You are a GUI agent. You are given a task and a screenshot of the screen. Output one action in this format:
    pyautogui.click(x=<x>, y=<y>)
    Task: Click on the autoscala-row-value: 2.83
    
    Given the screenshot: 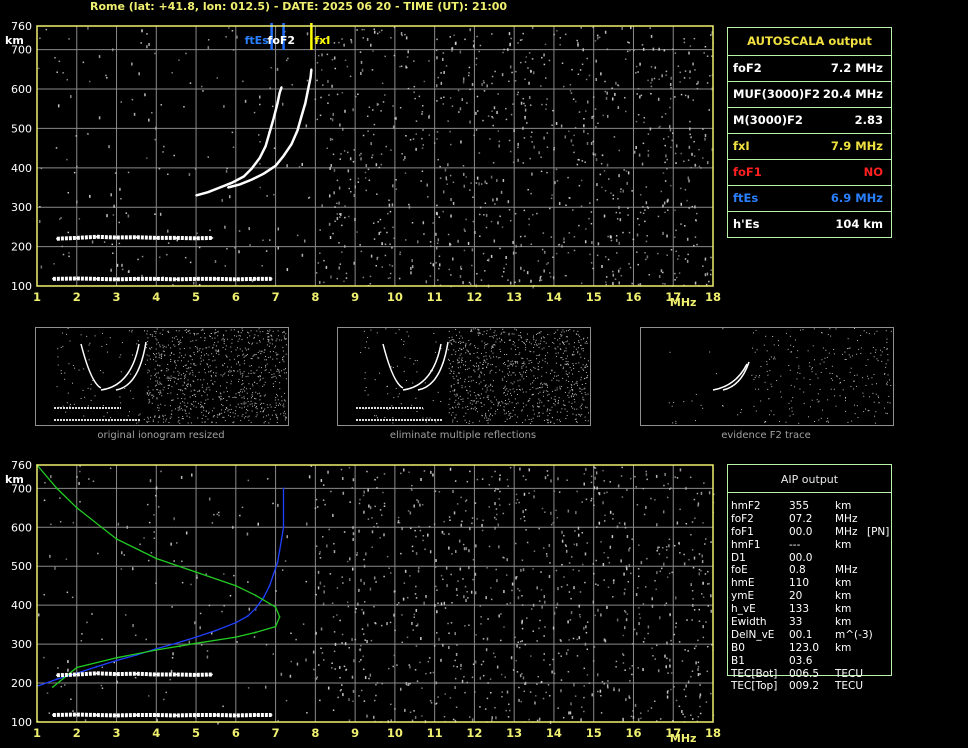 What is the action you would take?
    pyautogui.click(x=868, y=120)
    